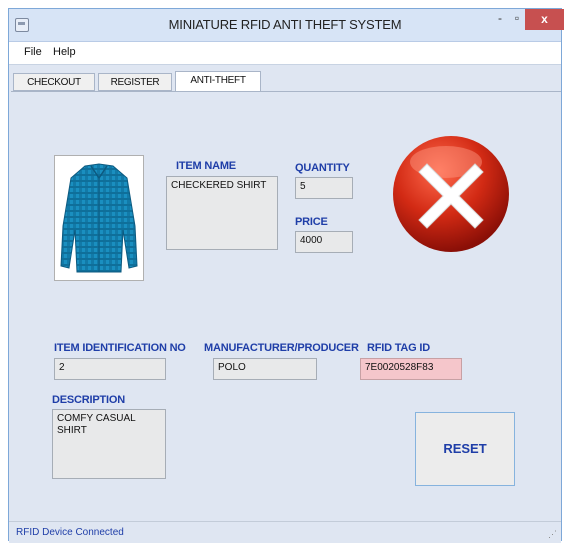 The width and height of the screenshot is (565, 544). I want to click on menu-help: Help, so click(64, 52).